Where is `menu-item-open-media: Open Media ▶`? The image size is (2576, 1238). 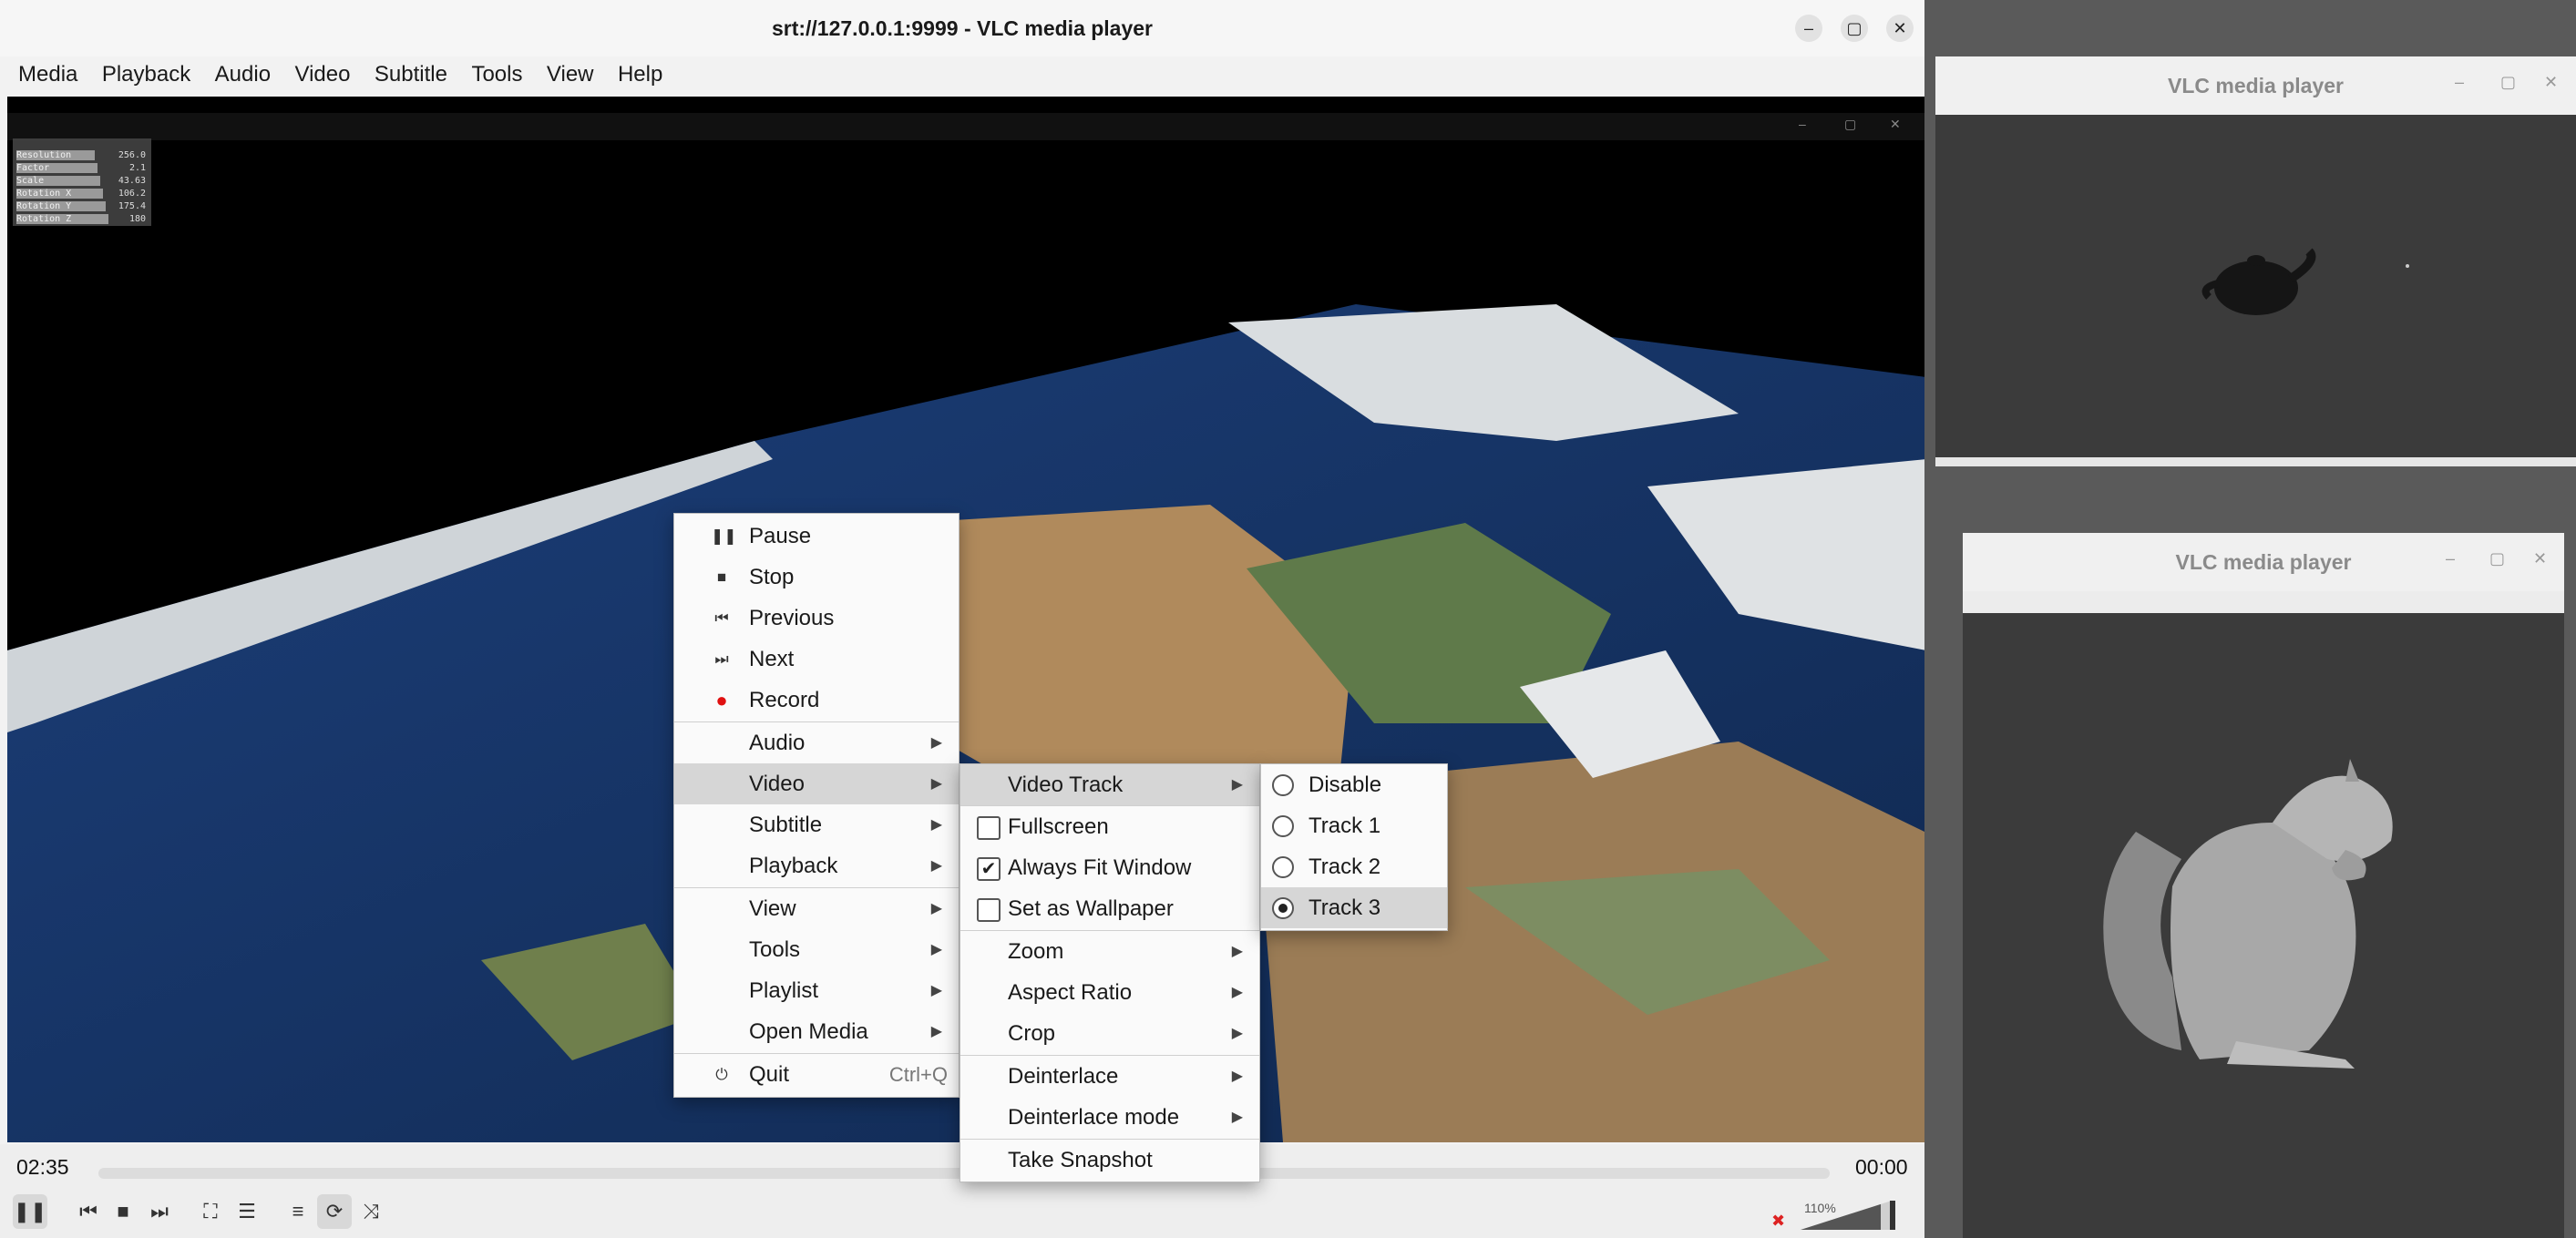
menu-item-open-media: Open Media ▶ is located at coordinates (816, 1031).